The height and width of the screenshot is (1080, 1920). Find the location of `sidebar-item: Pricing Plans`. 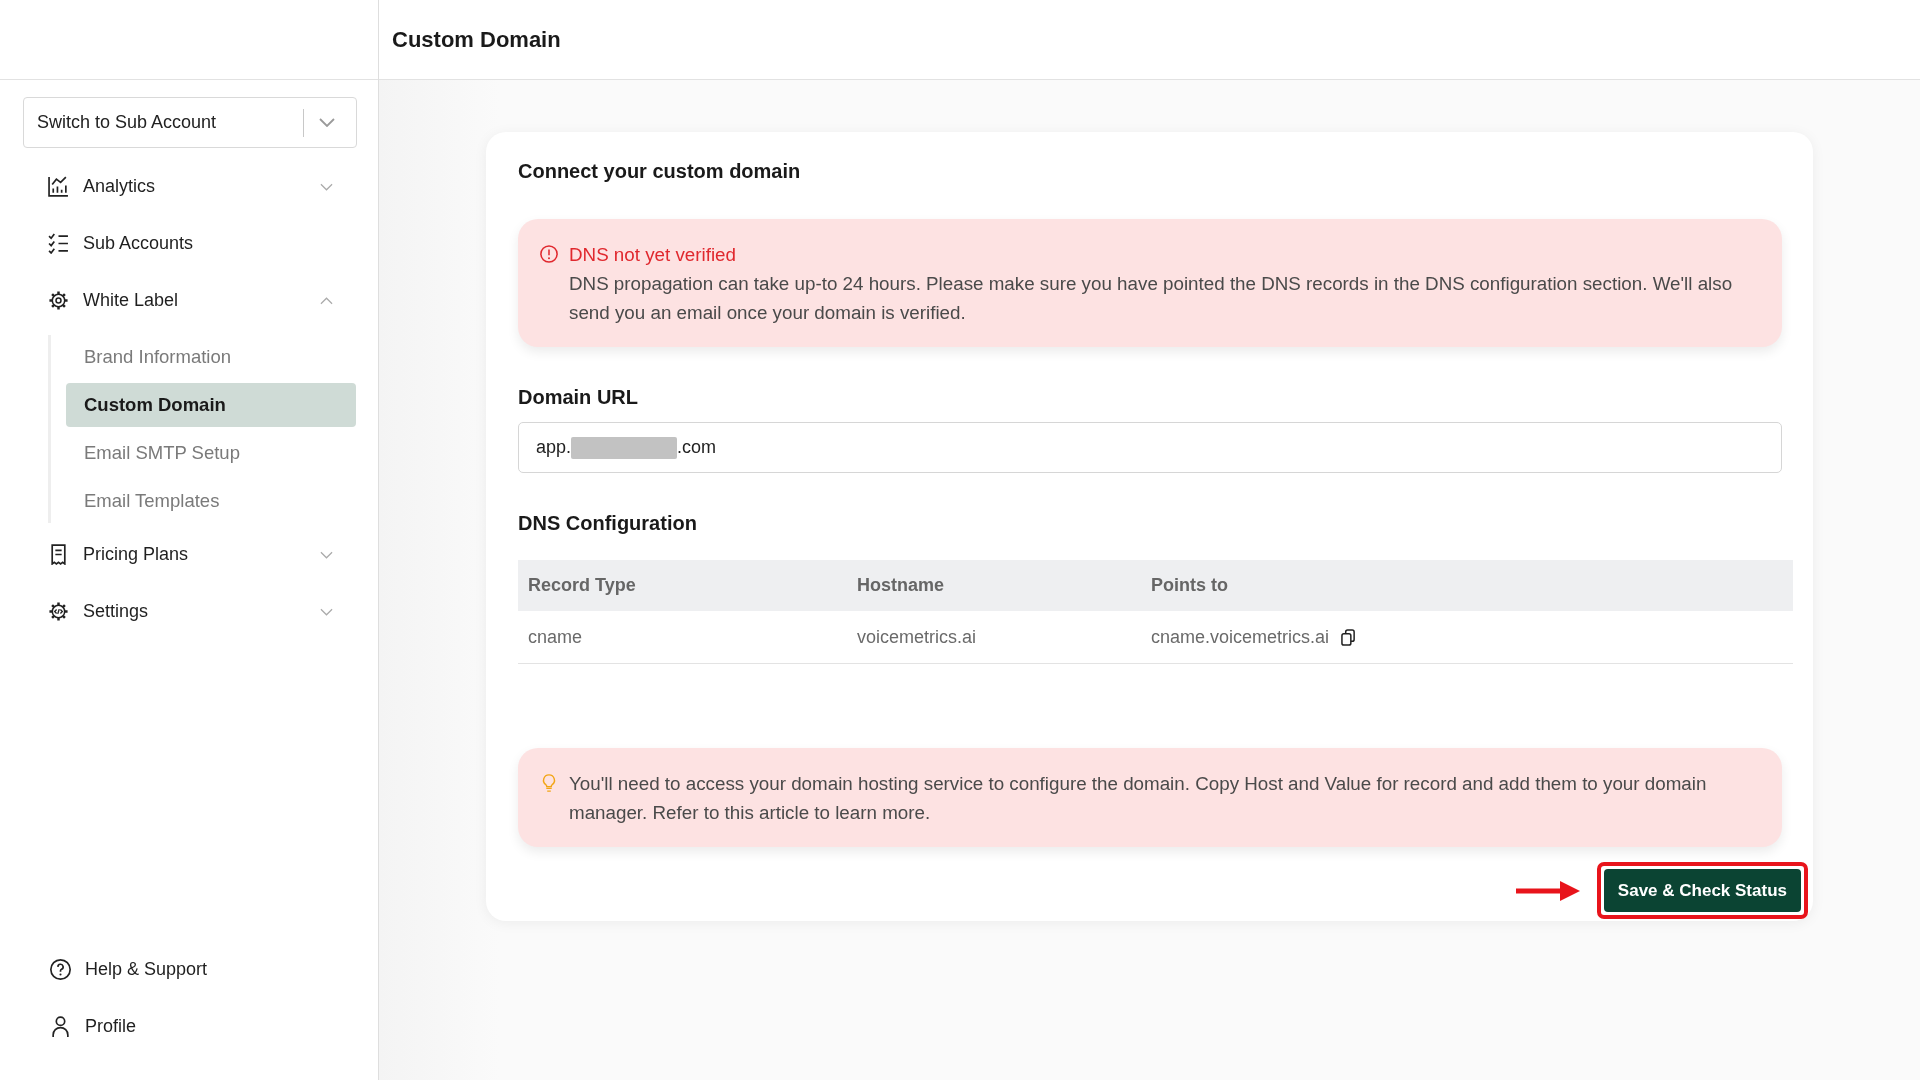

sidebar-item: Pricing Plans is located at coordinates (196, 554).